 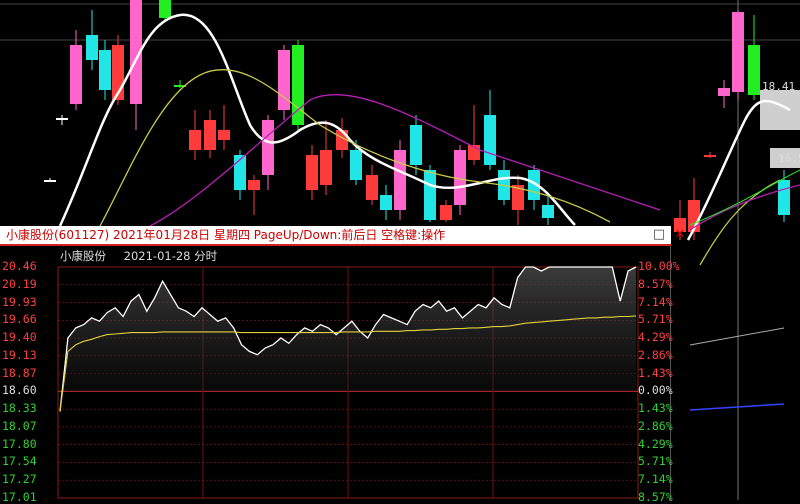 I want to click on ma-value-tag-a: 18.41, so click(x=779, y=86).